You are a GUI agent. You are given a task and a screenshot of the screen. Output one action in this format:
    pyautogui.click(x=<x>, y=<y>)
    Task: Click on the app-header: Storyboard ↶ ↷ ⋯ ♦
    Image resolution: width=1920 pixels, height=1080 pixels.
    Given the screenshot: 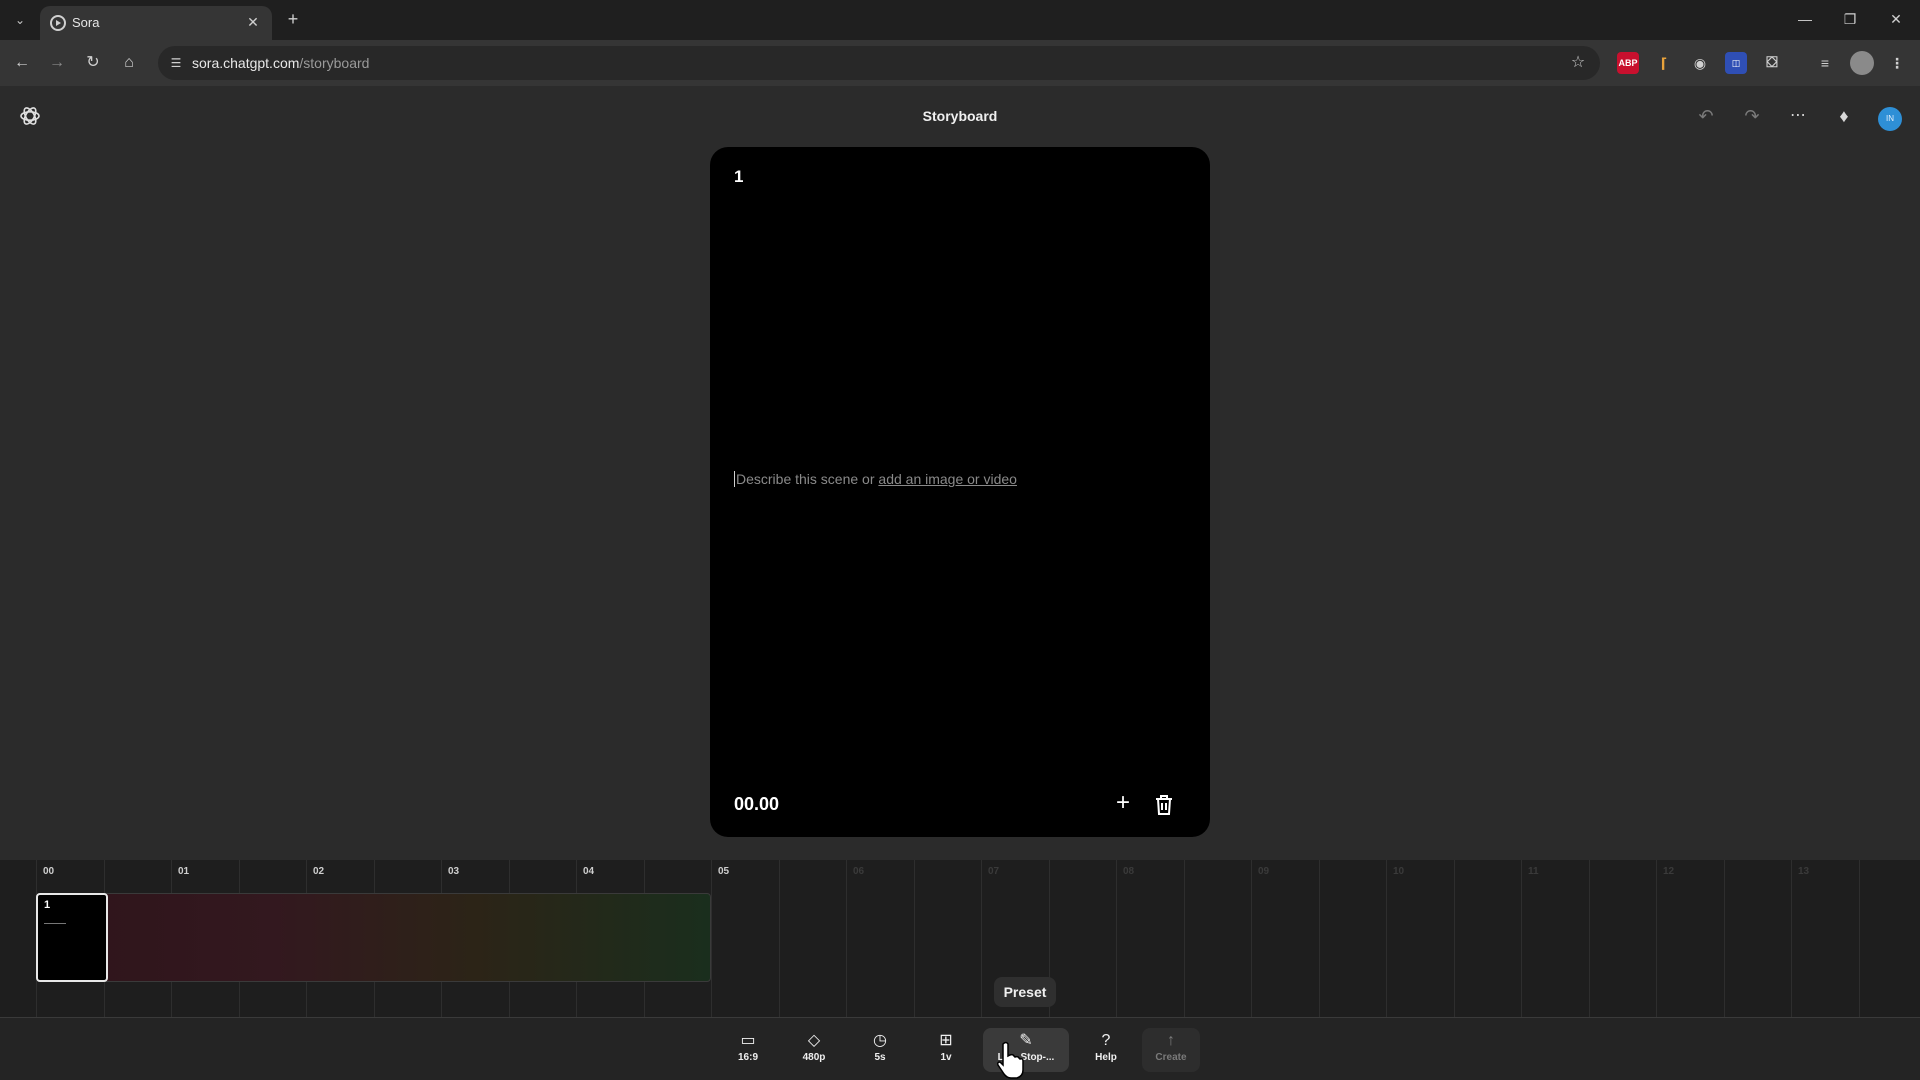 What is the action you would take?
    pyautogui.click(x=960, y=116)
    